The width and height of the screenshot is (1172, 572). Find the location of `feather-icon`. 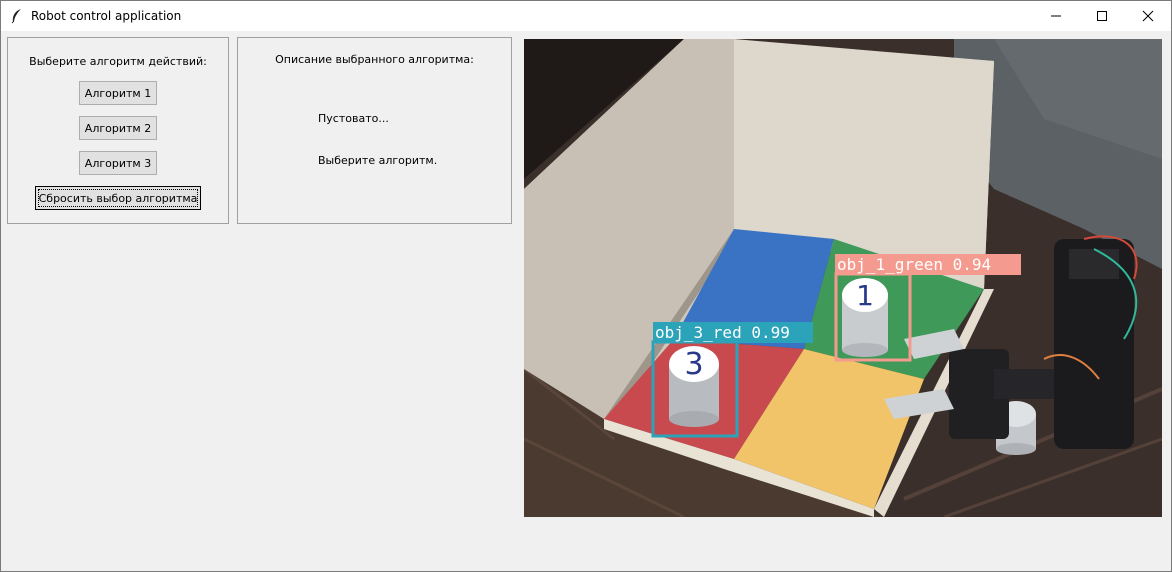

feather-icon is located at coordinates (17, 16).